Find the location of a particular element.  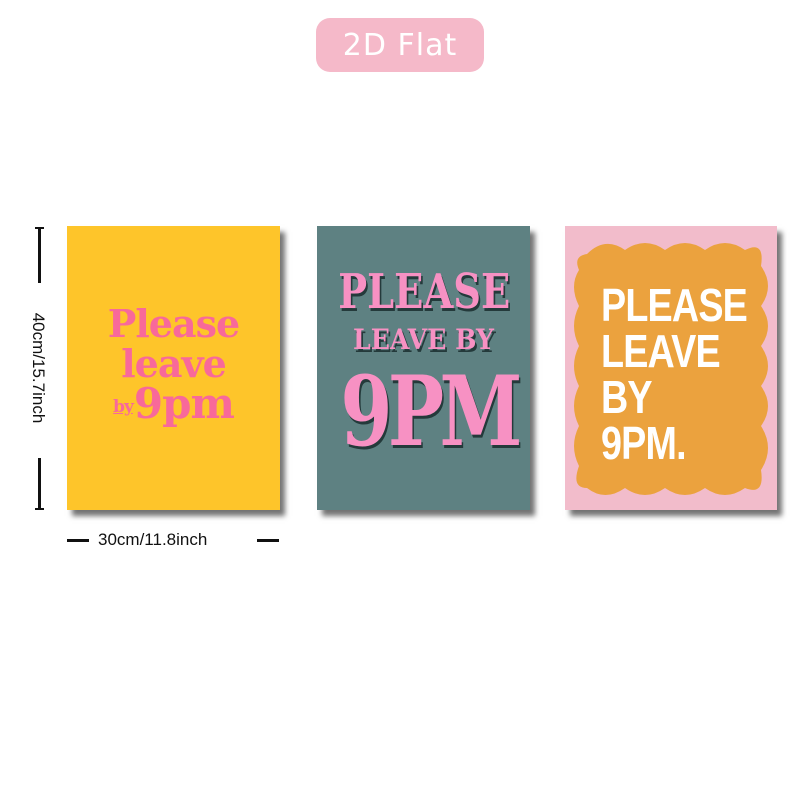

poster-yellow: Please leave by9pm is located at coordinates (173, 368).